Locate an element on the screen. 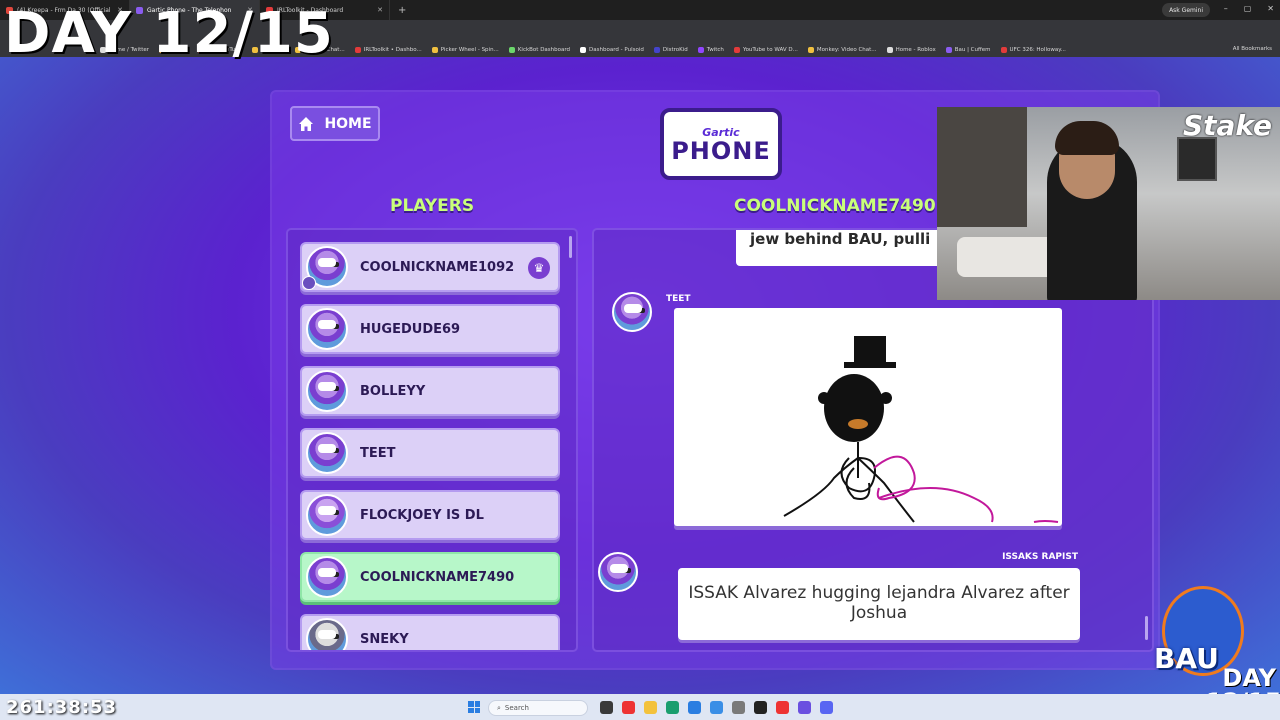 The image size is (1280, 720). taskbar-apps is located at coordinates (716, 707).